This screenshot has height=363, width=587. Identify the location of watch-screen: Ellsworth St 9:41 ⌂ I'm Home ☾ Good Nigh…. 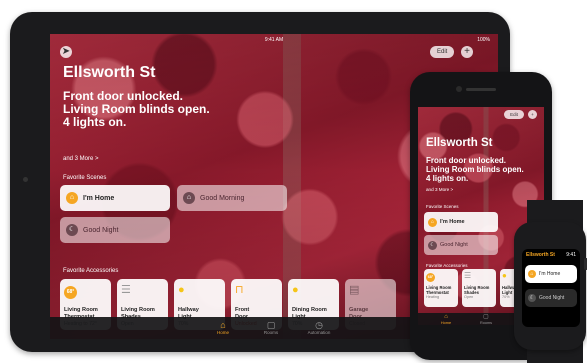
(551, 288).